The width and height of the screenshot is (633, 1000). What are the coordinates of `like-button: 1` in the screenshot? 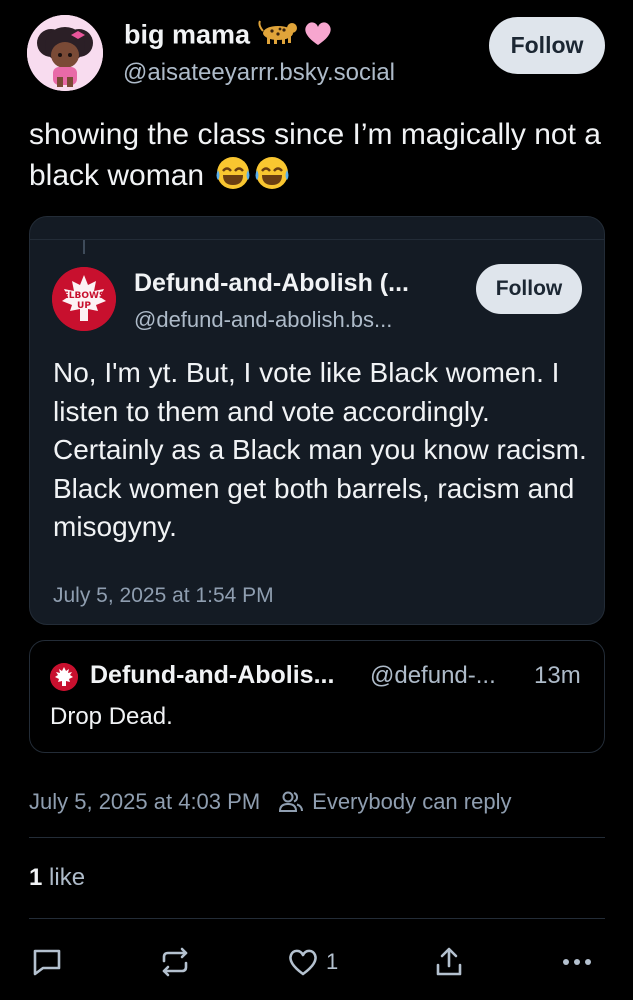 It's located at (312, 962).